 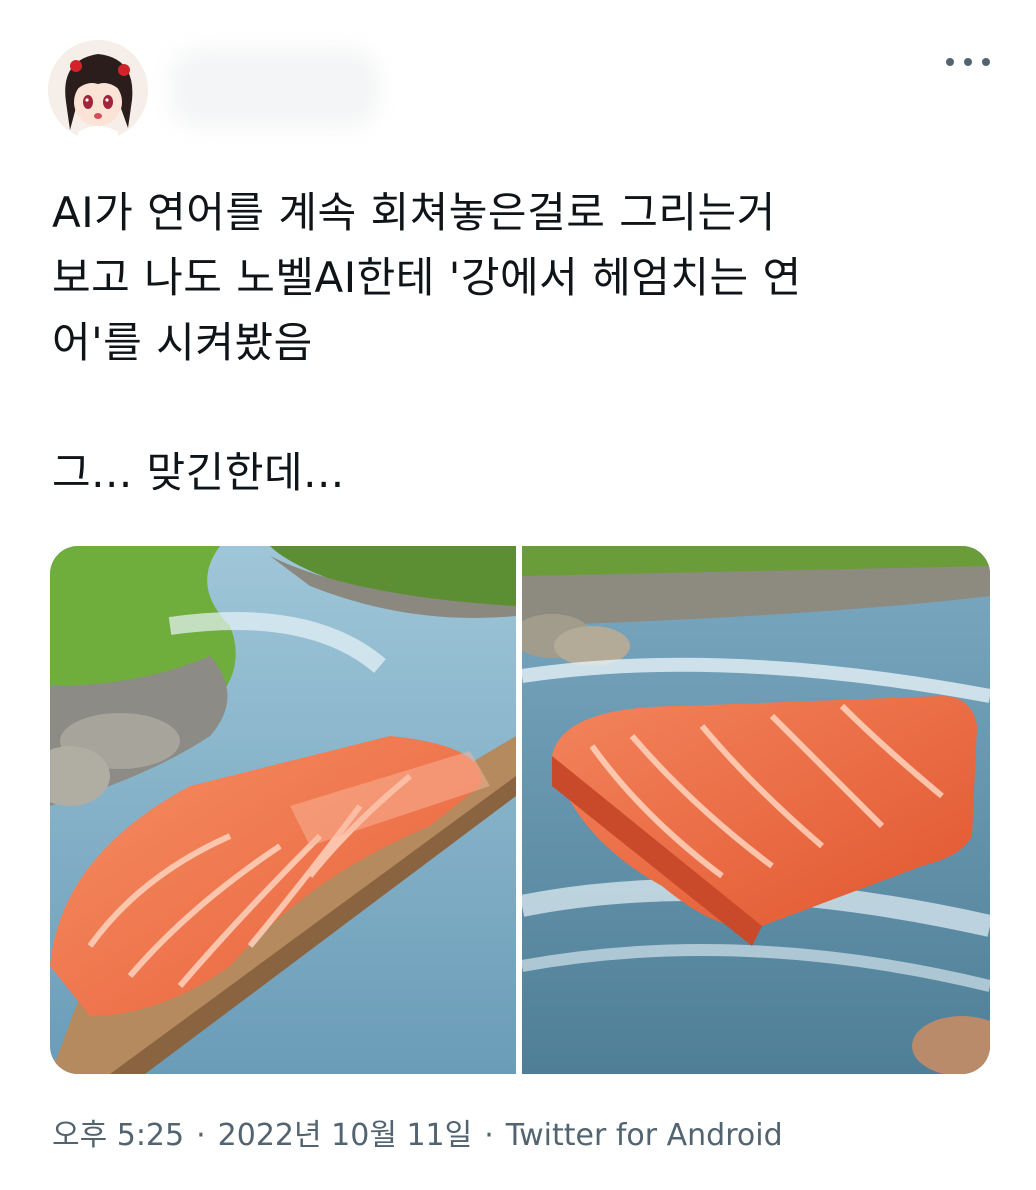 What do you see at coordinates (345, 1136) in the screenshot?
I see `tweet-date: 2022년 10월 11일` at bounding box center [345, 1136].